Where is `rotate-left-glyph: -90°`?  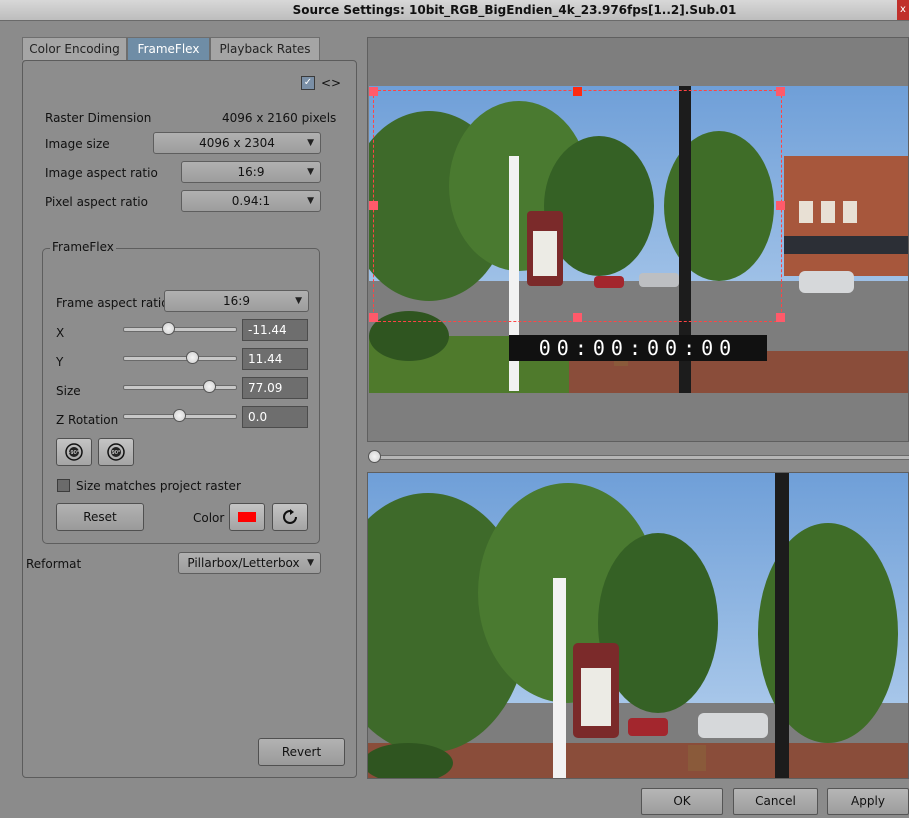
rotate-left-glyph: -90° is located at coordinates (74, 453).